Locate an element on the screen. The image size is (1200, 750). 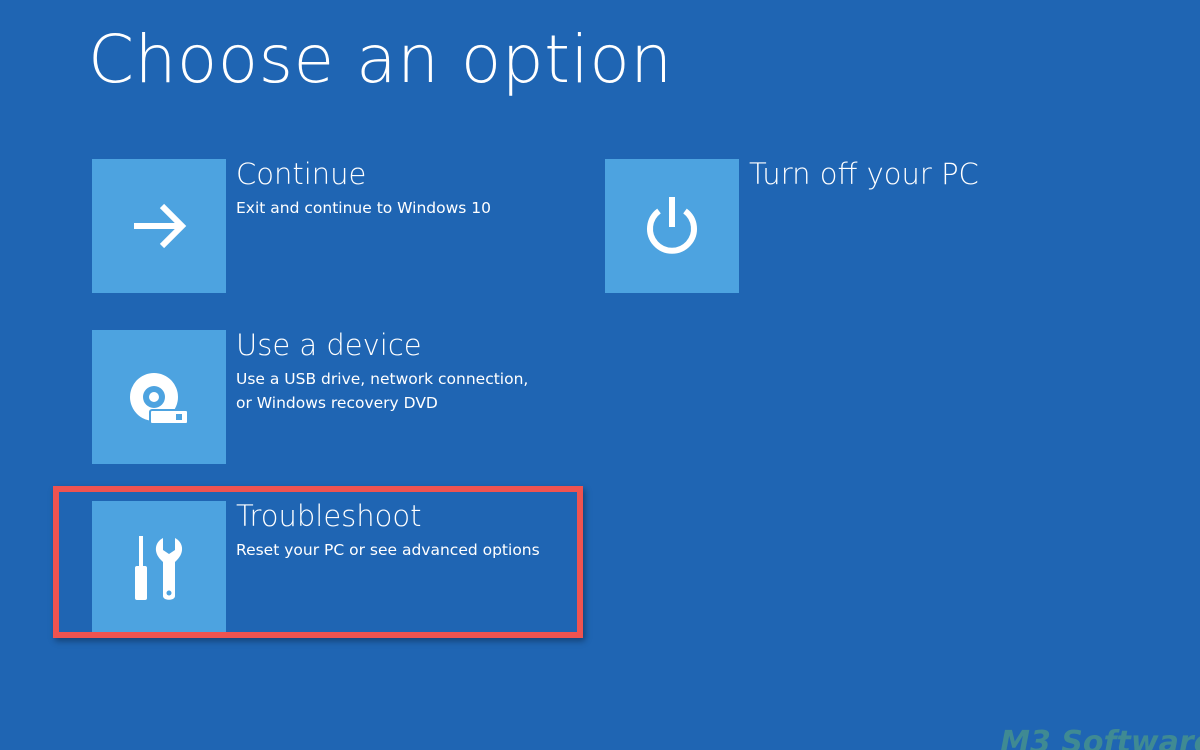
tools-icon is located at coordinates (159, 568).